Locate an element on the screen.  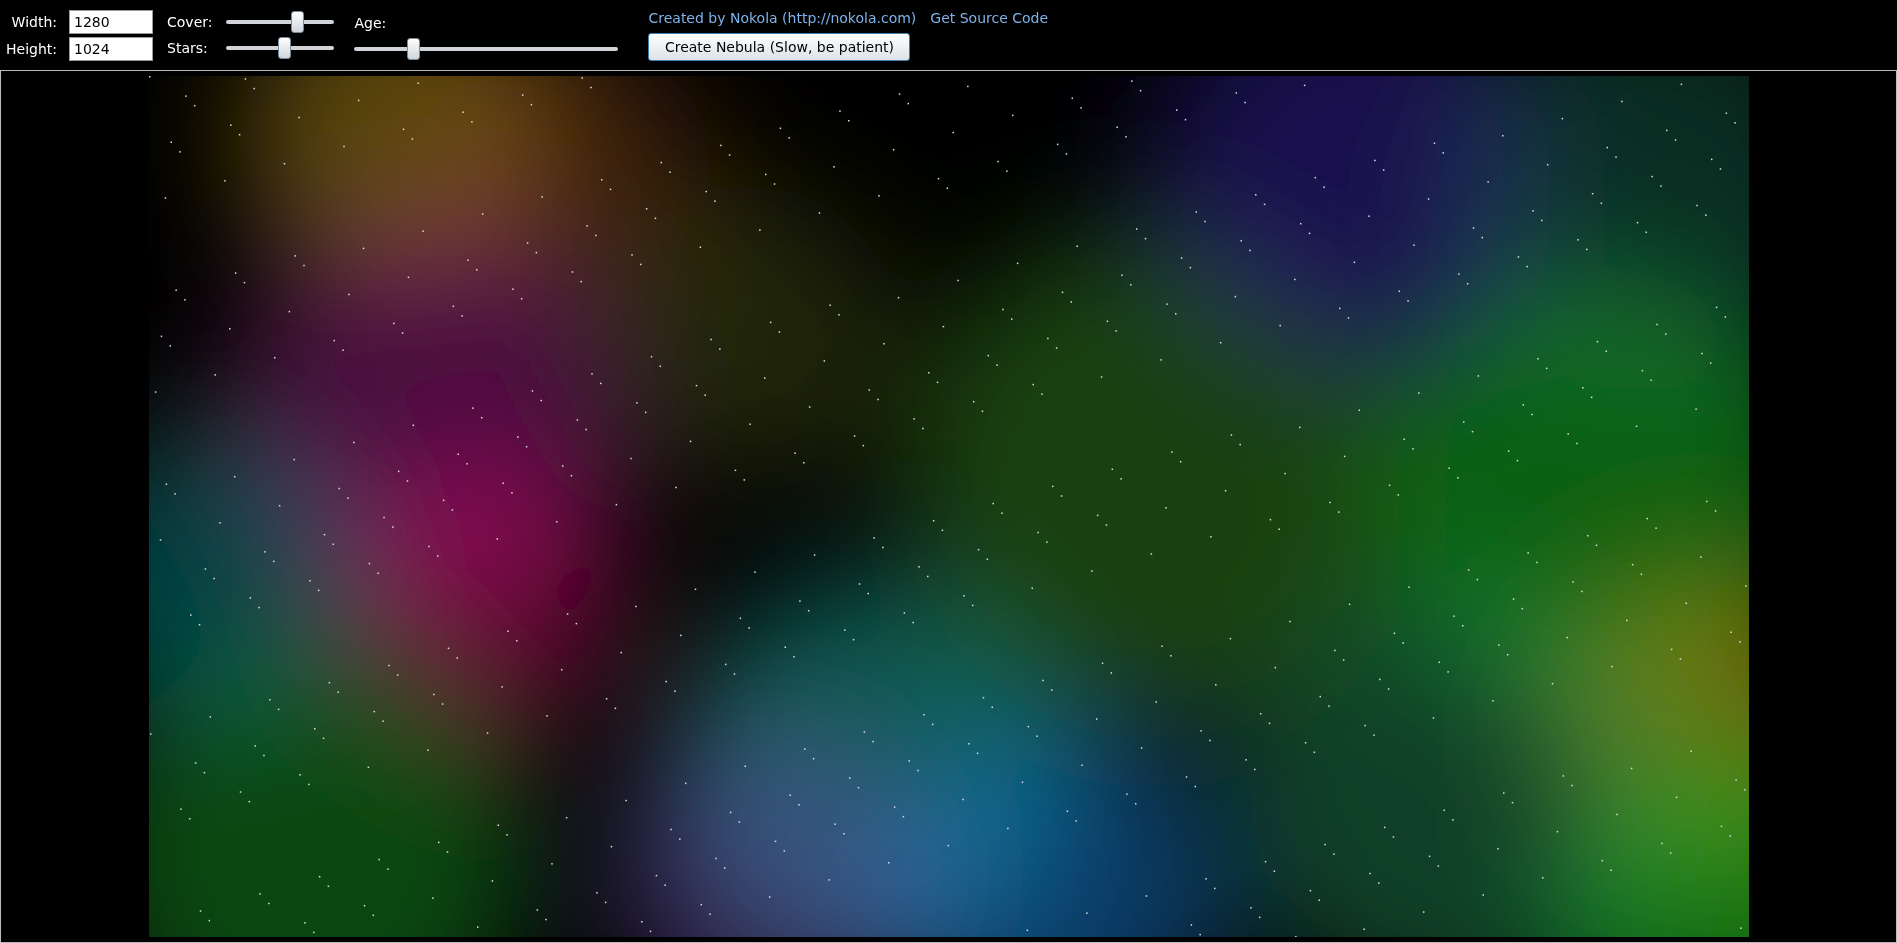
slider-label: Age: is located at coordinates (371, 23).